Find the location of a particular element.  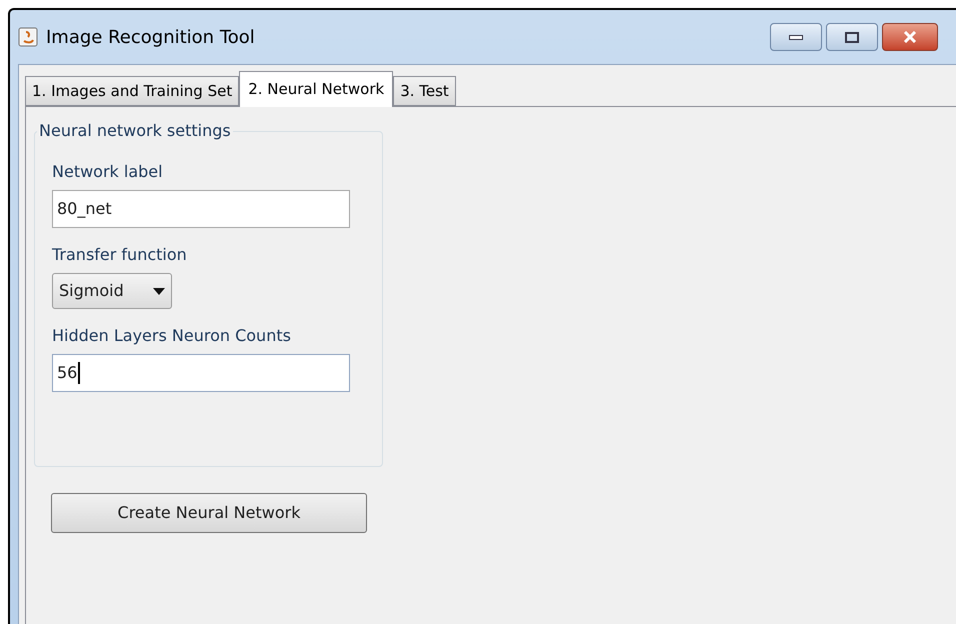

tab: 3. Test is located at coordinates (424, 91).